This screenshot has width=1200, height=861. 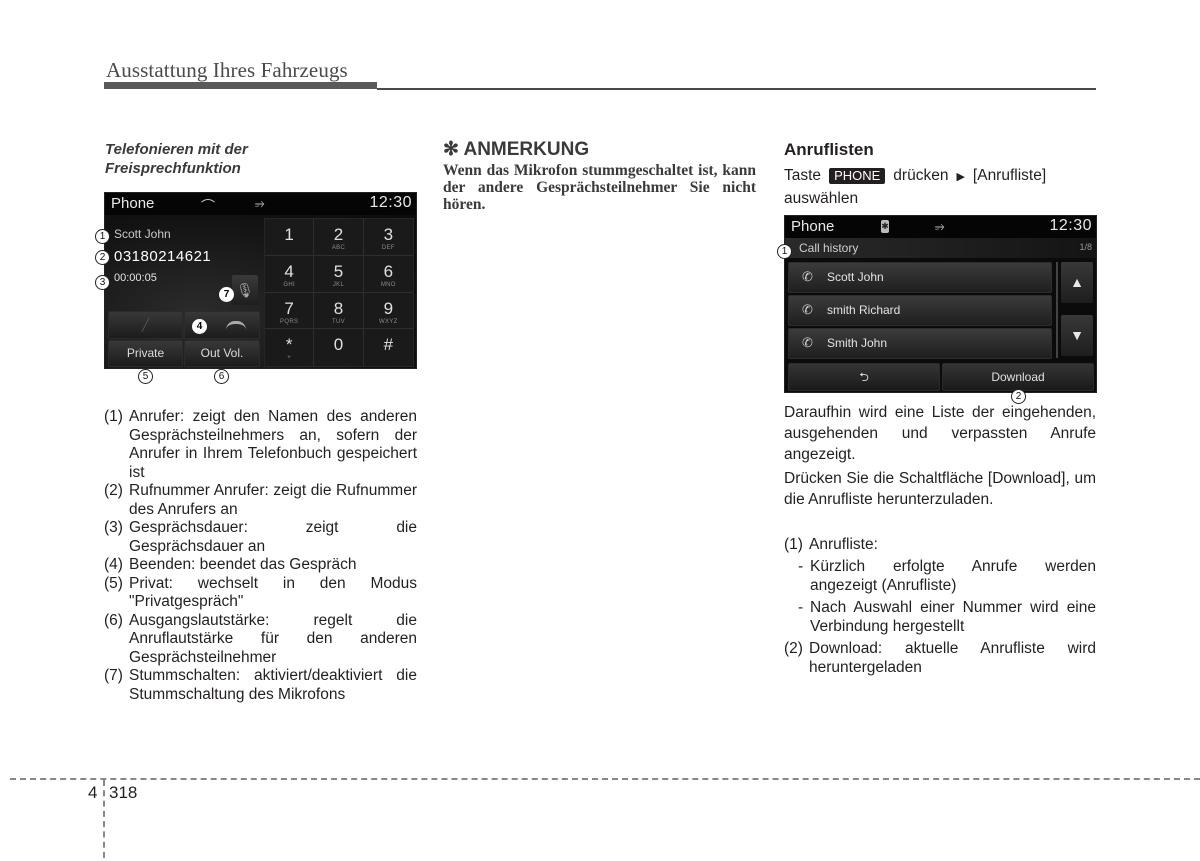 What do you see at coordinates (940, 187) in the screenshot?
I see `instruction-text: Taste PHONE drücken ▶ [Anrufliste] auswählen` at bounding box center [940, 187].